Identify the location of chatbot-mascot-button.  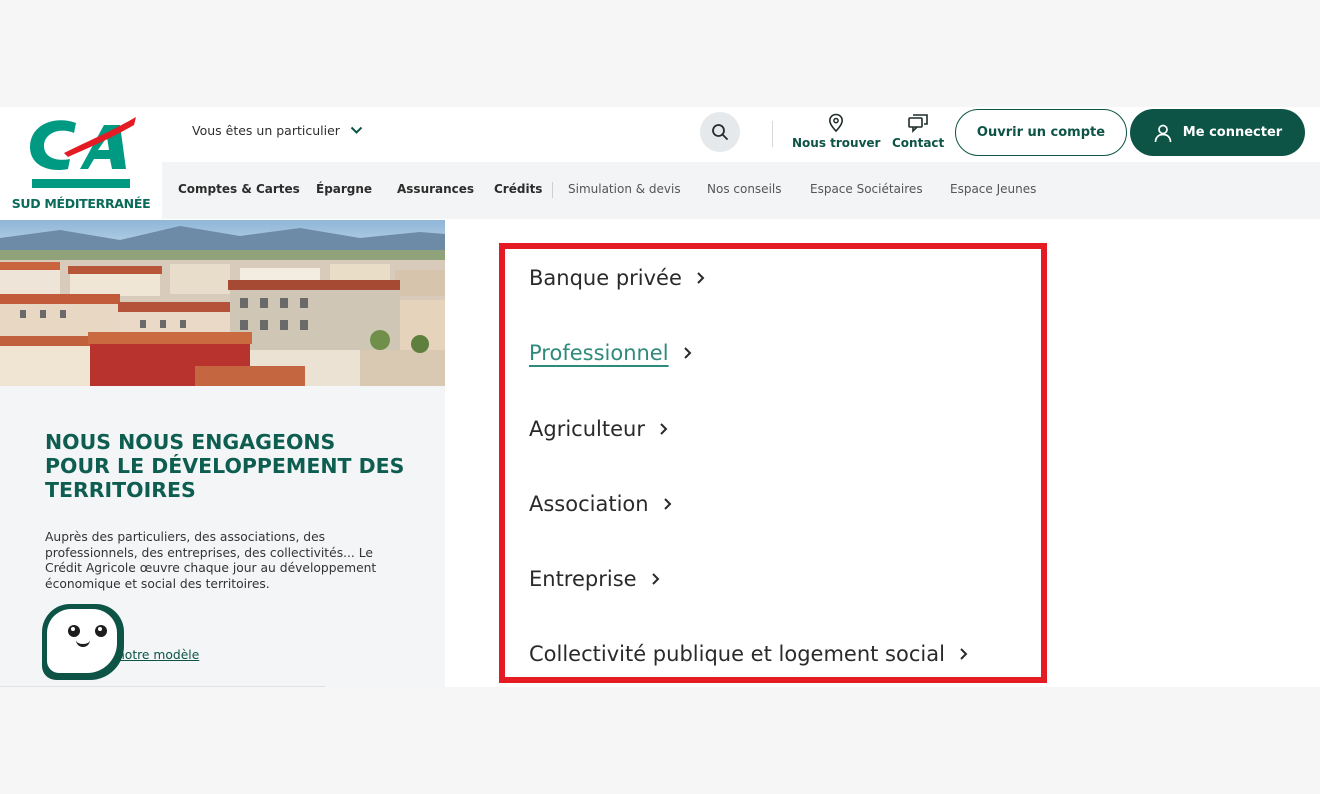
(83, 642).